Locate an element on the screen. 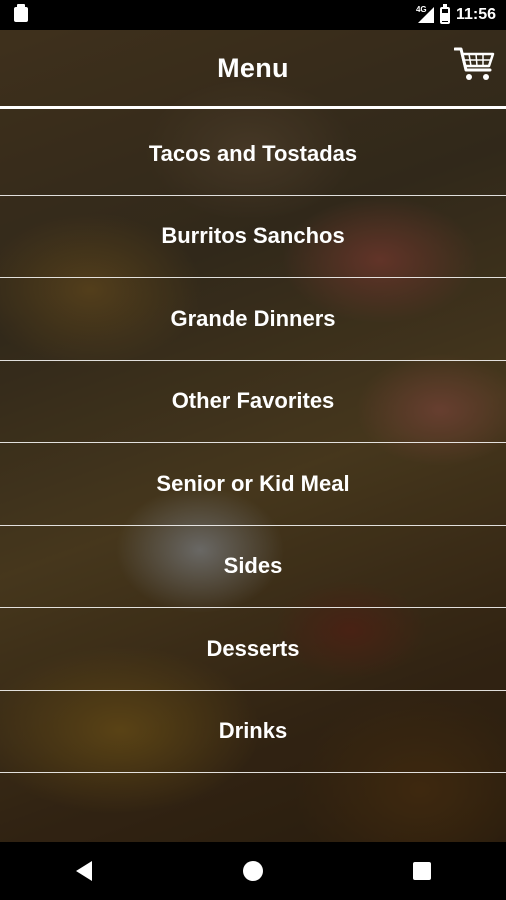  menu-item-label: Drinks is located at coordinates (253, 731).